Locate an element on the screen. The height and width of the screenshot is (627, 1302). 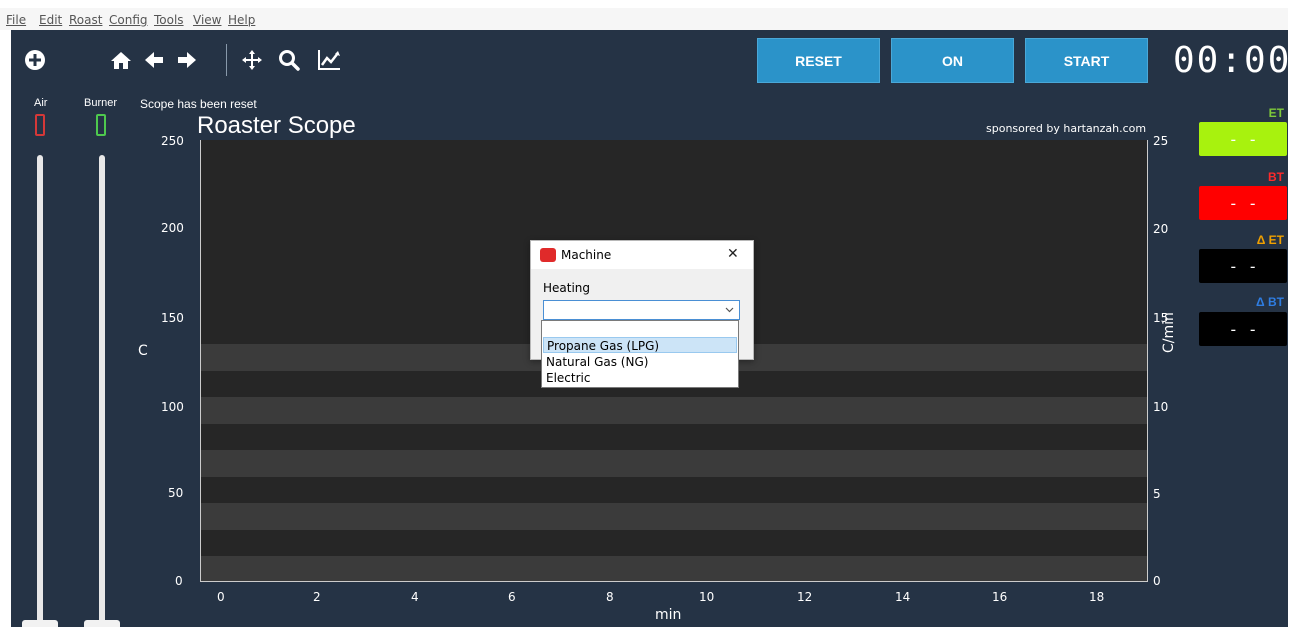
air-slider-handle is located at coordinates (40, 623).